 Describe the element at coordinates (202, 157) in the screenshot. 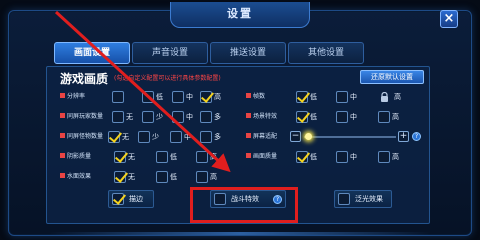

I see `shadow-high-checkbox` at that location.